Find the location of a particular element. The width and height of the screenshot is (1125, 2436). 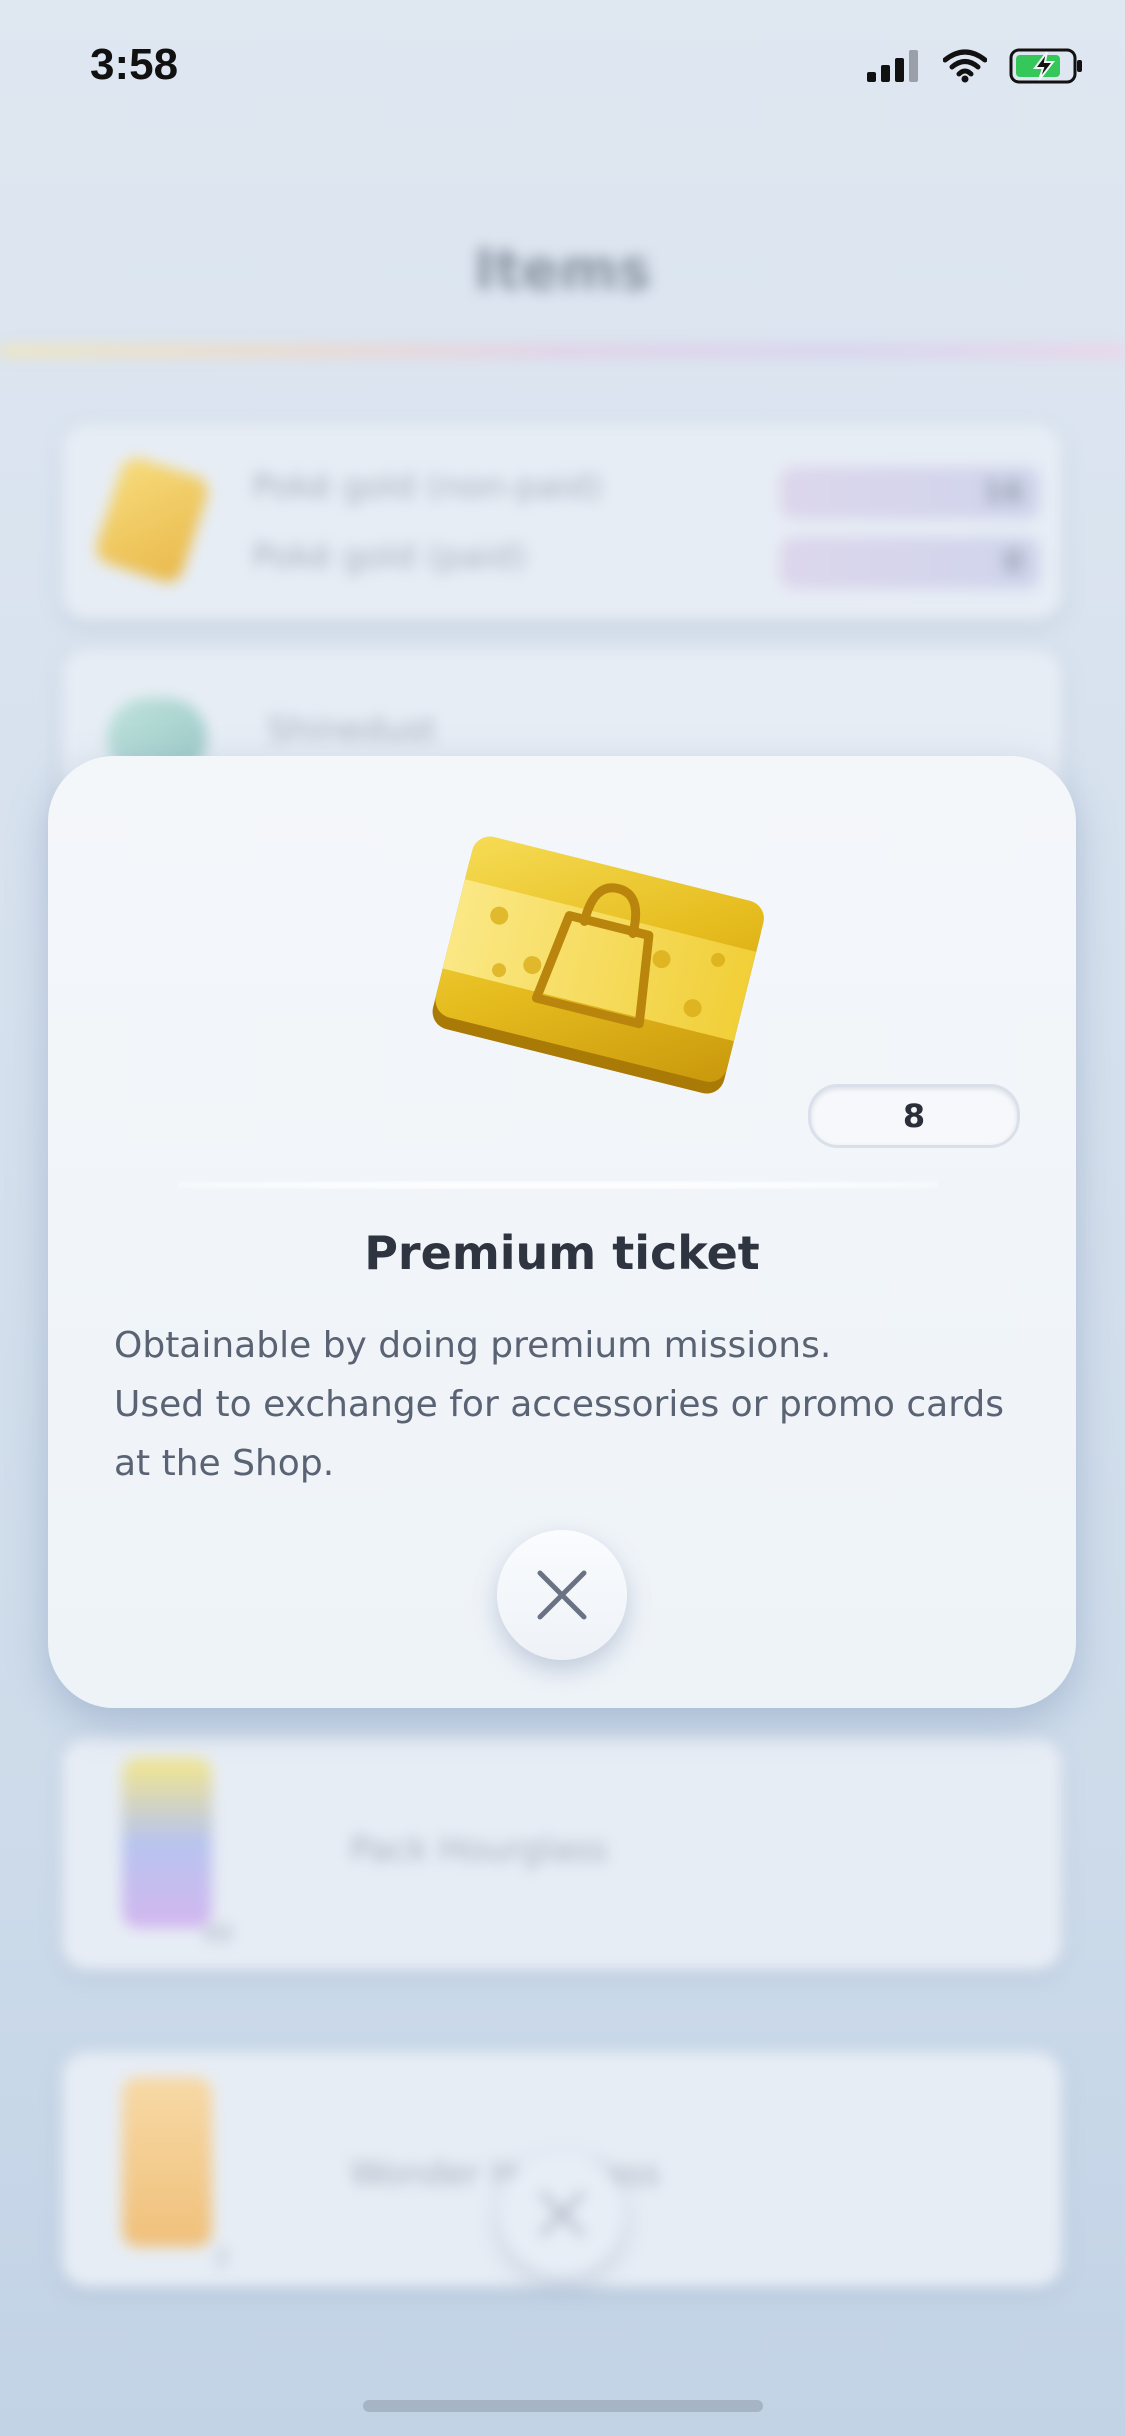

pack-hourglass-icon is located at coordinates (167, 1843).